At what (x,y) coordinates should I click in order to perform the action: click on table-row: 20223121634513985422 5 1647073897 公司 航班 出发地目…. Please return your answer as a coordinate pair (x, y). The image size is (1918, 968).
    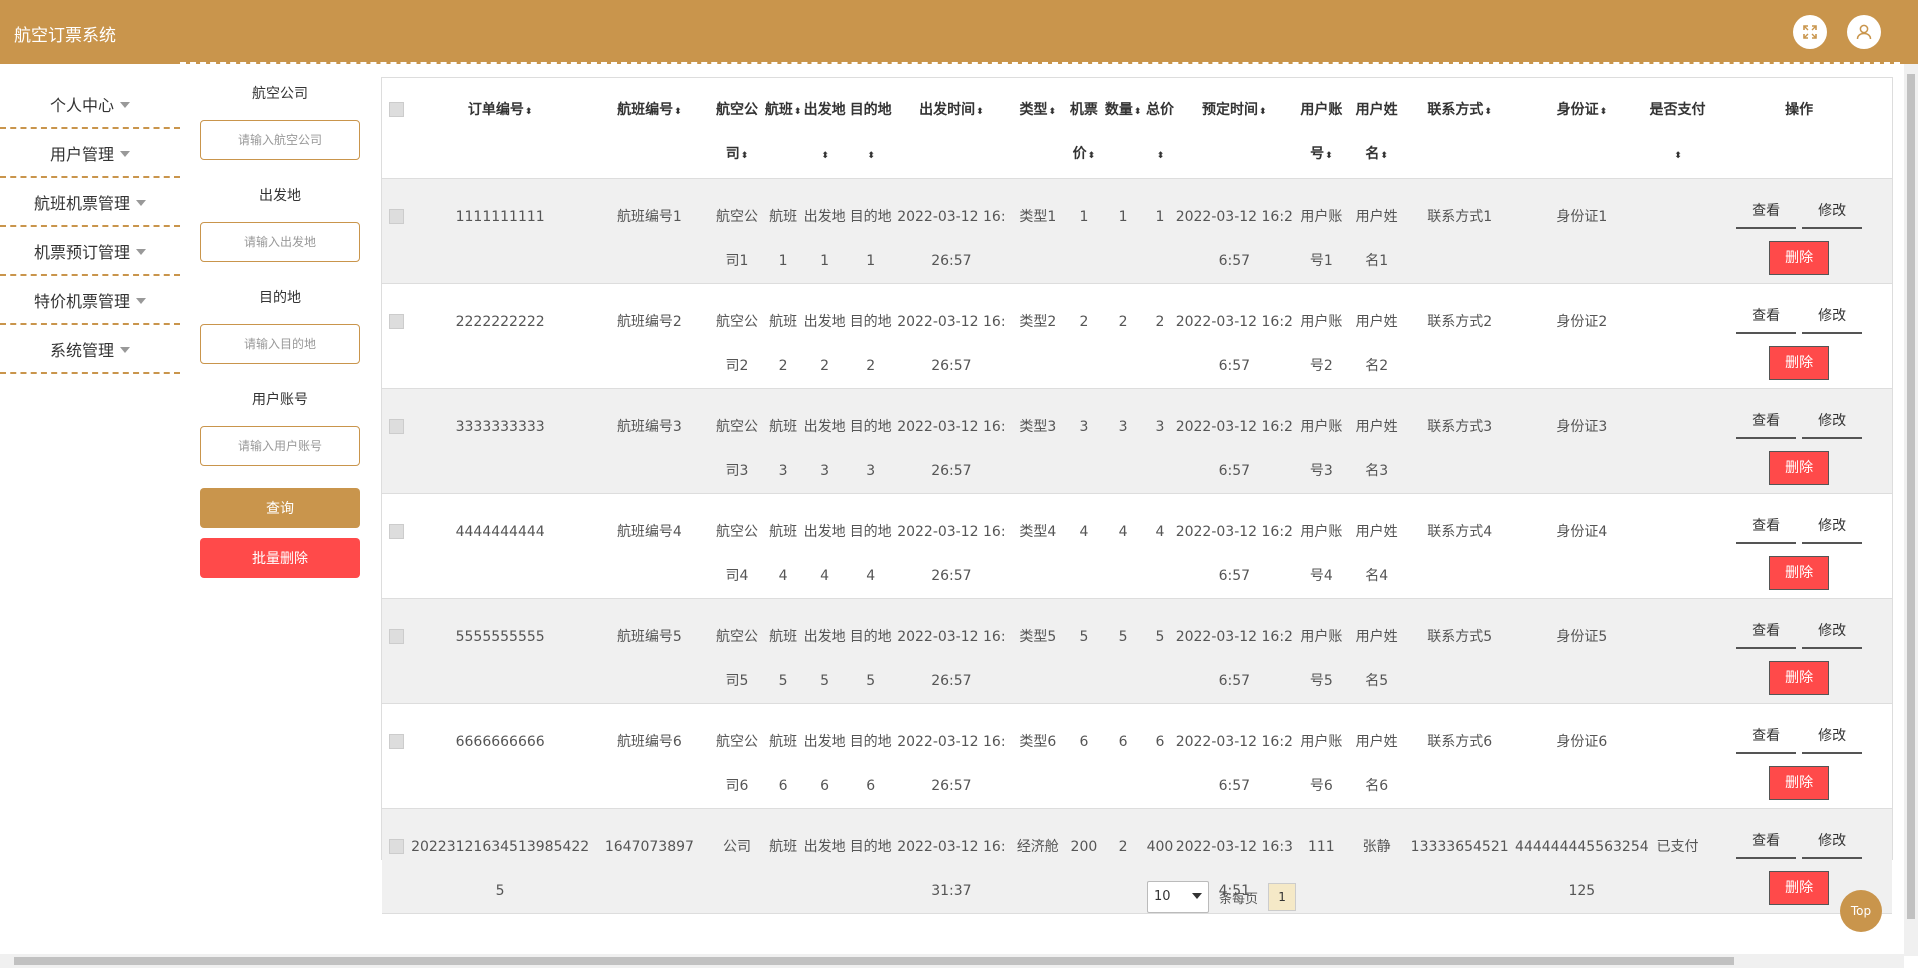
    Looking at the image, I should click on (1137, 861).